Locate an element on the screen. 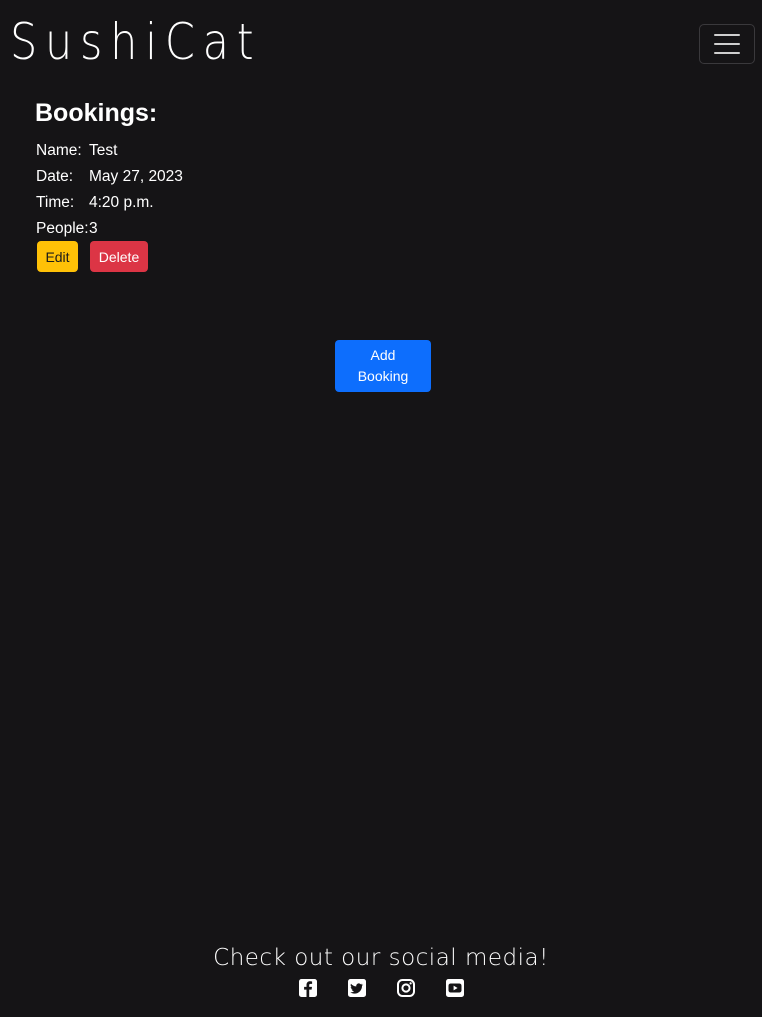 The width and height of the screenshot is (762, 1017). booking-row-name: Name: Test is located at coordinates (109, 151).